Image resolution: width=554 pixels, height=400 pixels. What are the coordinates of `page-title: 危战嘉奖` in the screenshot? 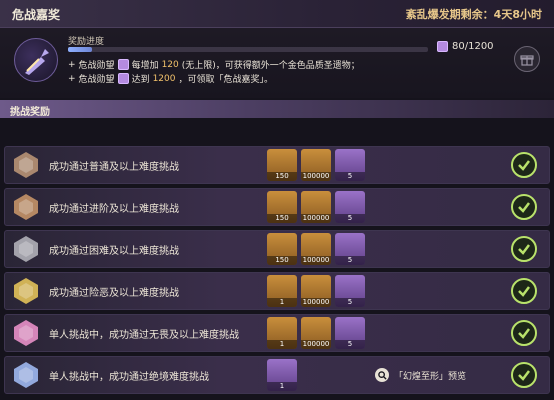 It's located at (36, 15).